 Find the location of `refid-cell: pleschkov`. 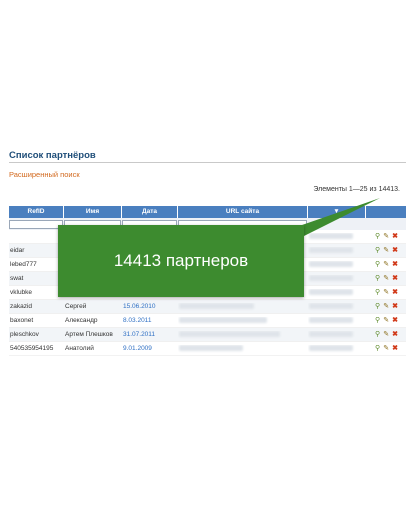

refid-cell: pleschkov is located at coordinates (24, 334).